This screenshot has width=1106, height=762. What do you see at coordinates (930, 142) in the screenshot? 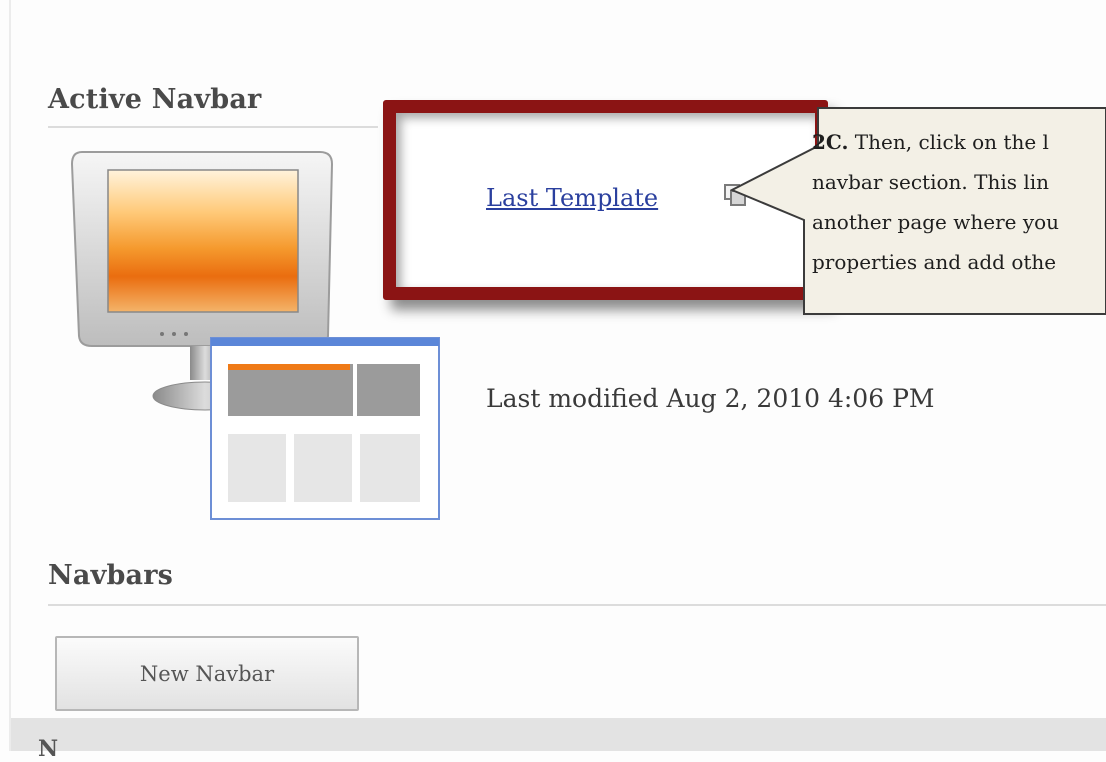
I see `callout-line-1: 2C. Then, click on the l` at bounding box center [930, 142].